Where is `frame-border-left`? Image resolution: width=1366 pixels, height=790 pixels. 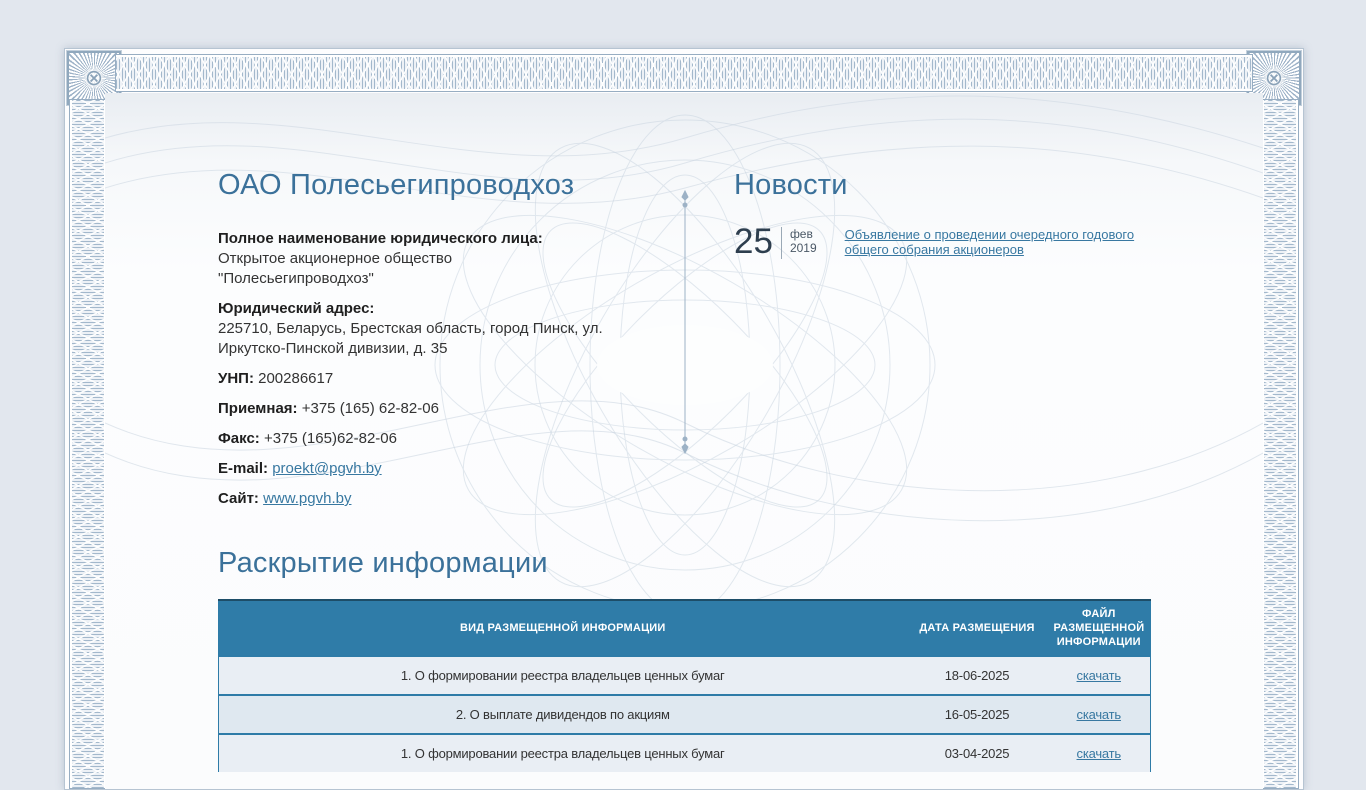 frame-border-left is located at coordinates (88, 444).